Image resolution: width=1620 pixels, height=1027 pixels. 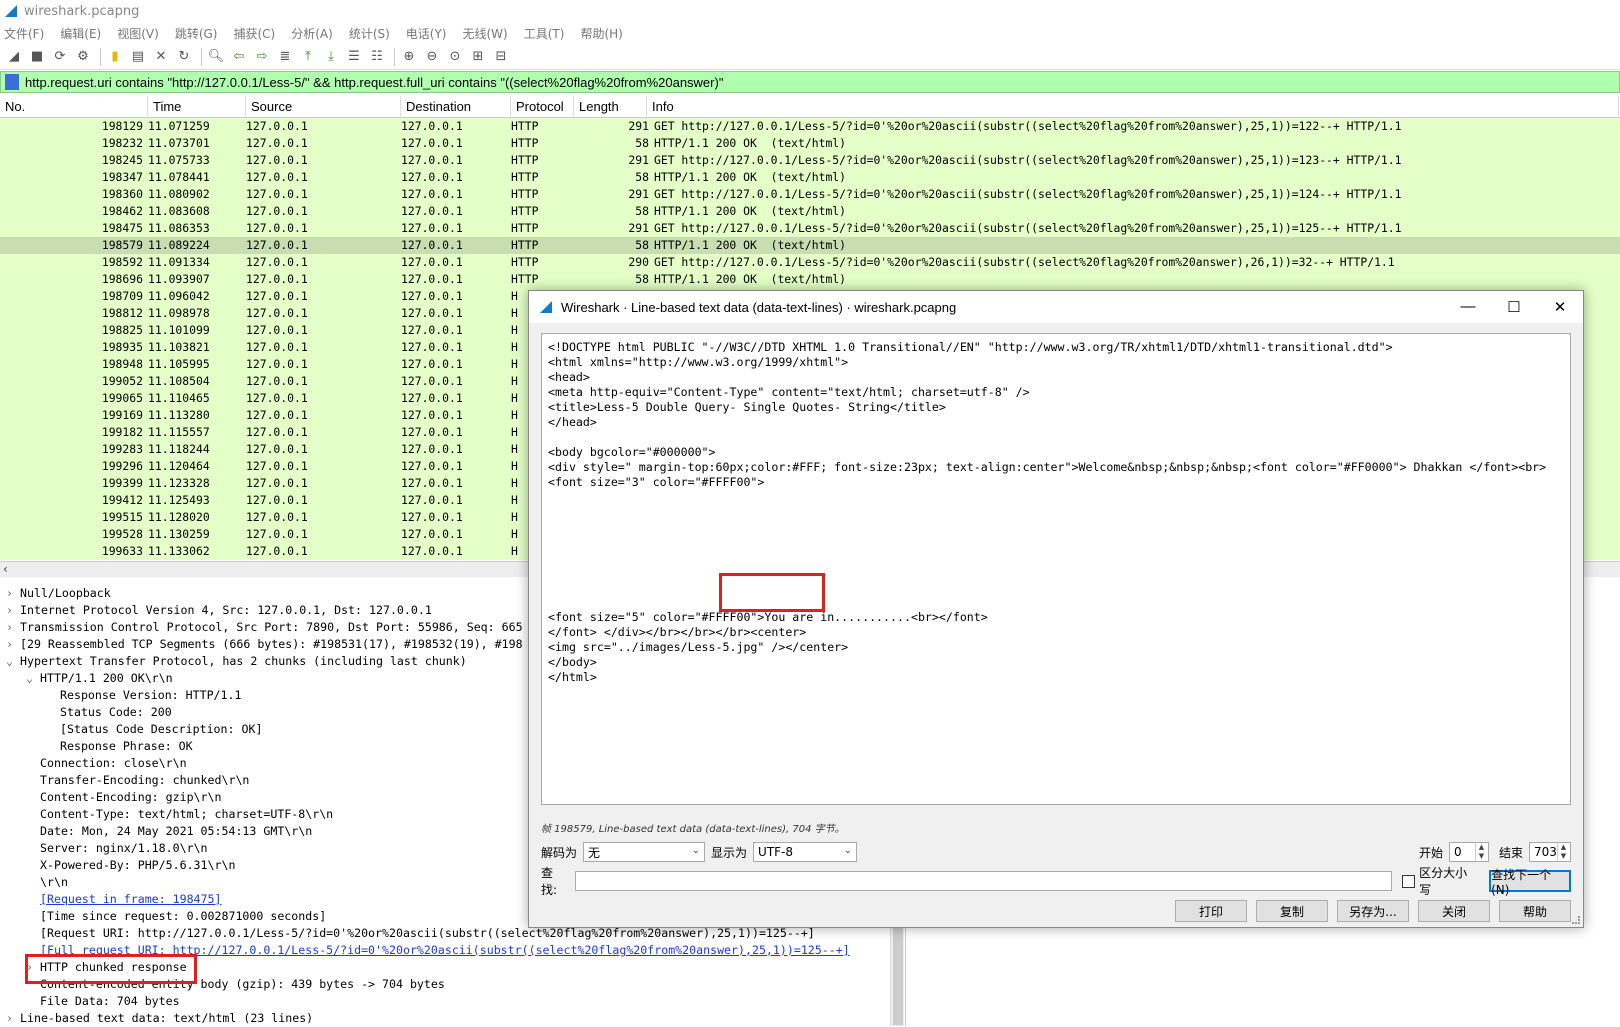 I want to click on menu-item: 跳转(G), so click(x=196, y=33).